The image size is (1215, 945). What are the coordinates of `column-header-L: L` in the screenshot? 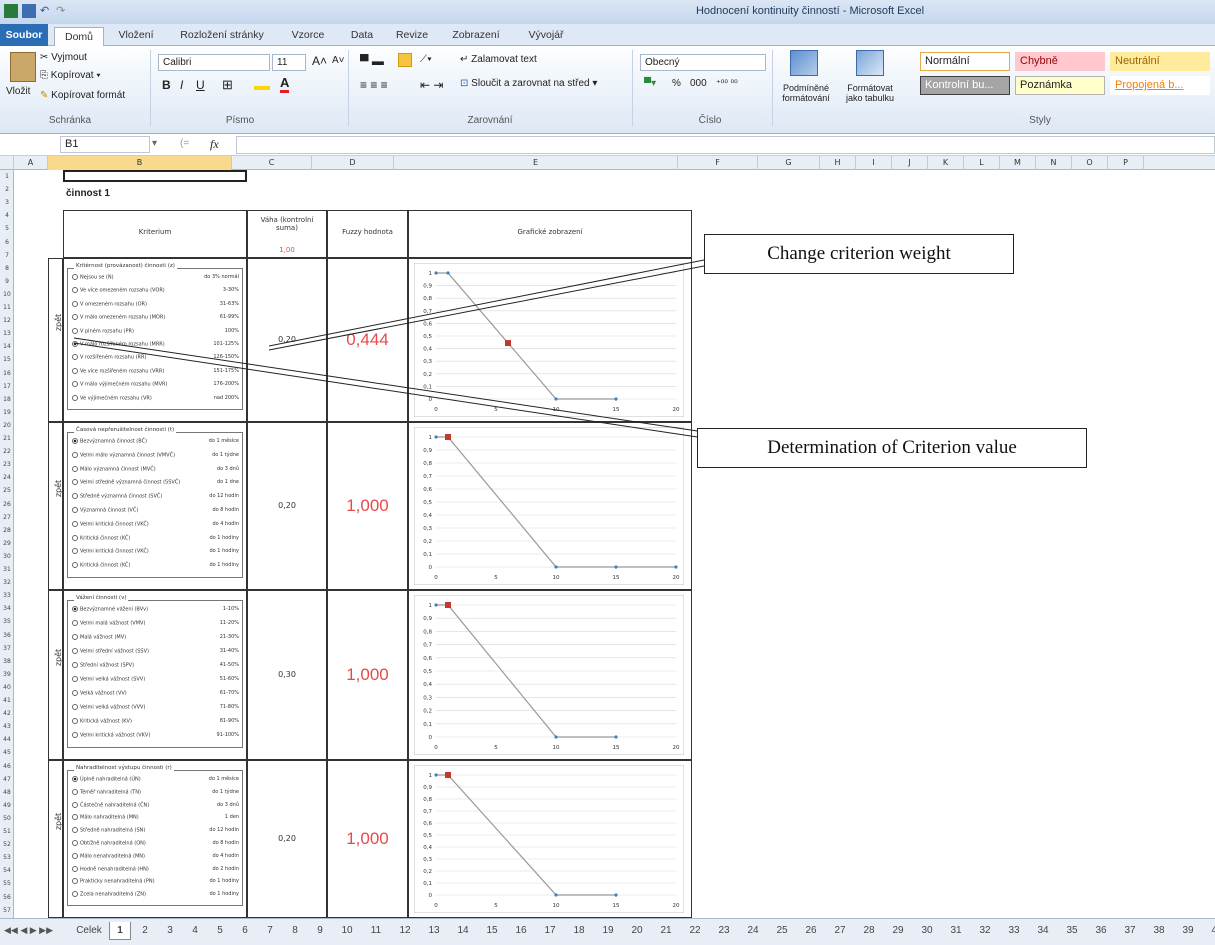 It's located at (982, 163).